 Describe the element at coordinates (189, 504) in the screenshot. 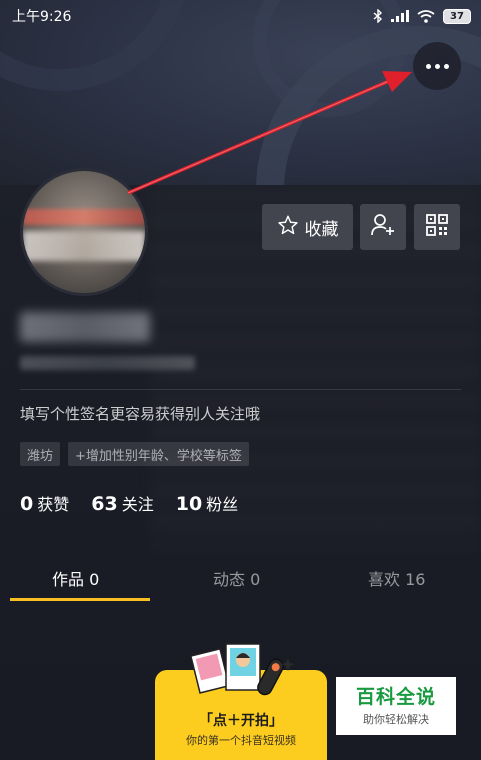

I see `followers-count: 10` at that location.